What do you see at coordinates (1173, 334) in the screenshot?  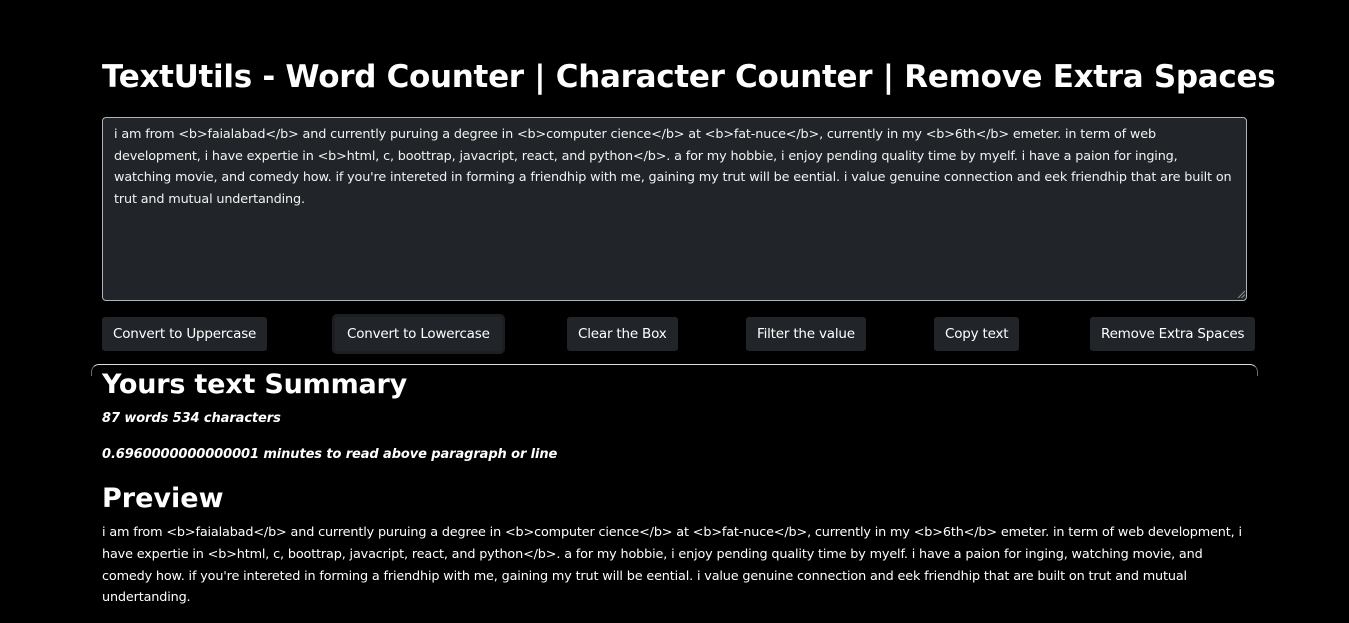 I see `remove-spaces-button: Remove Extra Spaces` at bounding box center [1173, 334].